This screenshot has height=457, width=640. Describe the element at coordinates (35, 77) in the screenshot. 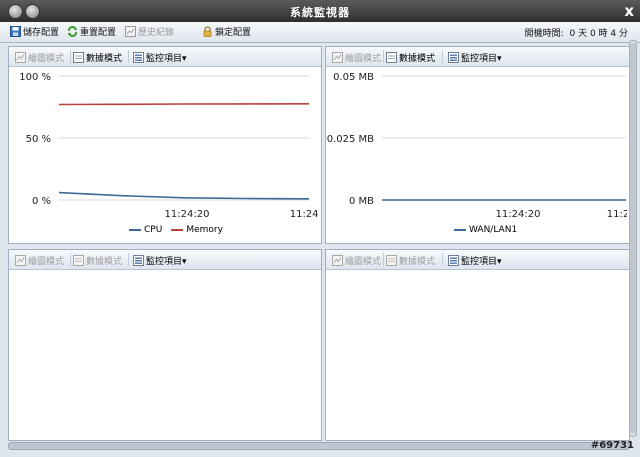

I see `y-tick-label: 100 %` at that location.